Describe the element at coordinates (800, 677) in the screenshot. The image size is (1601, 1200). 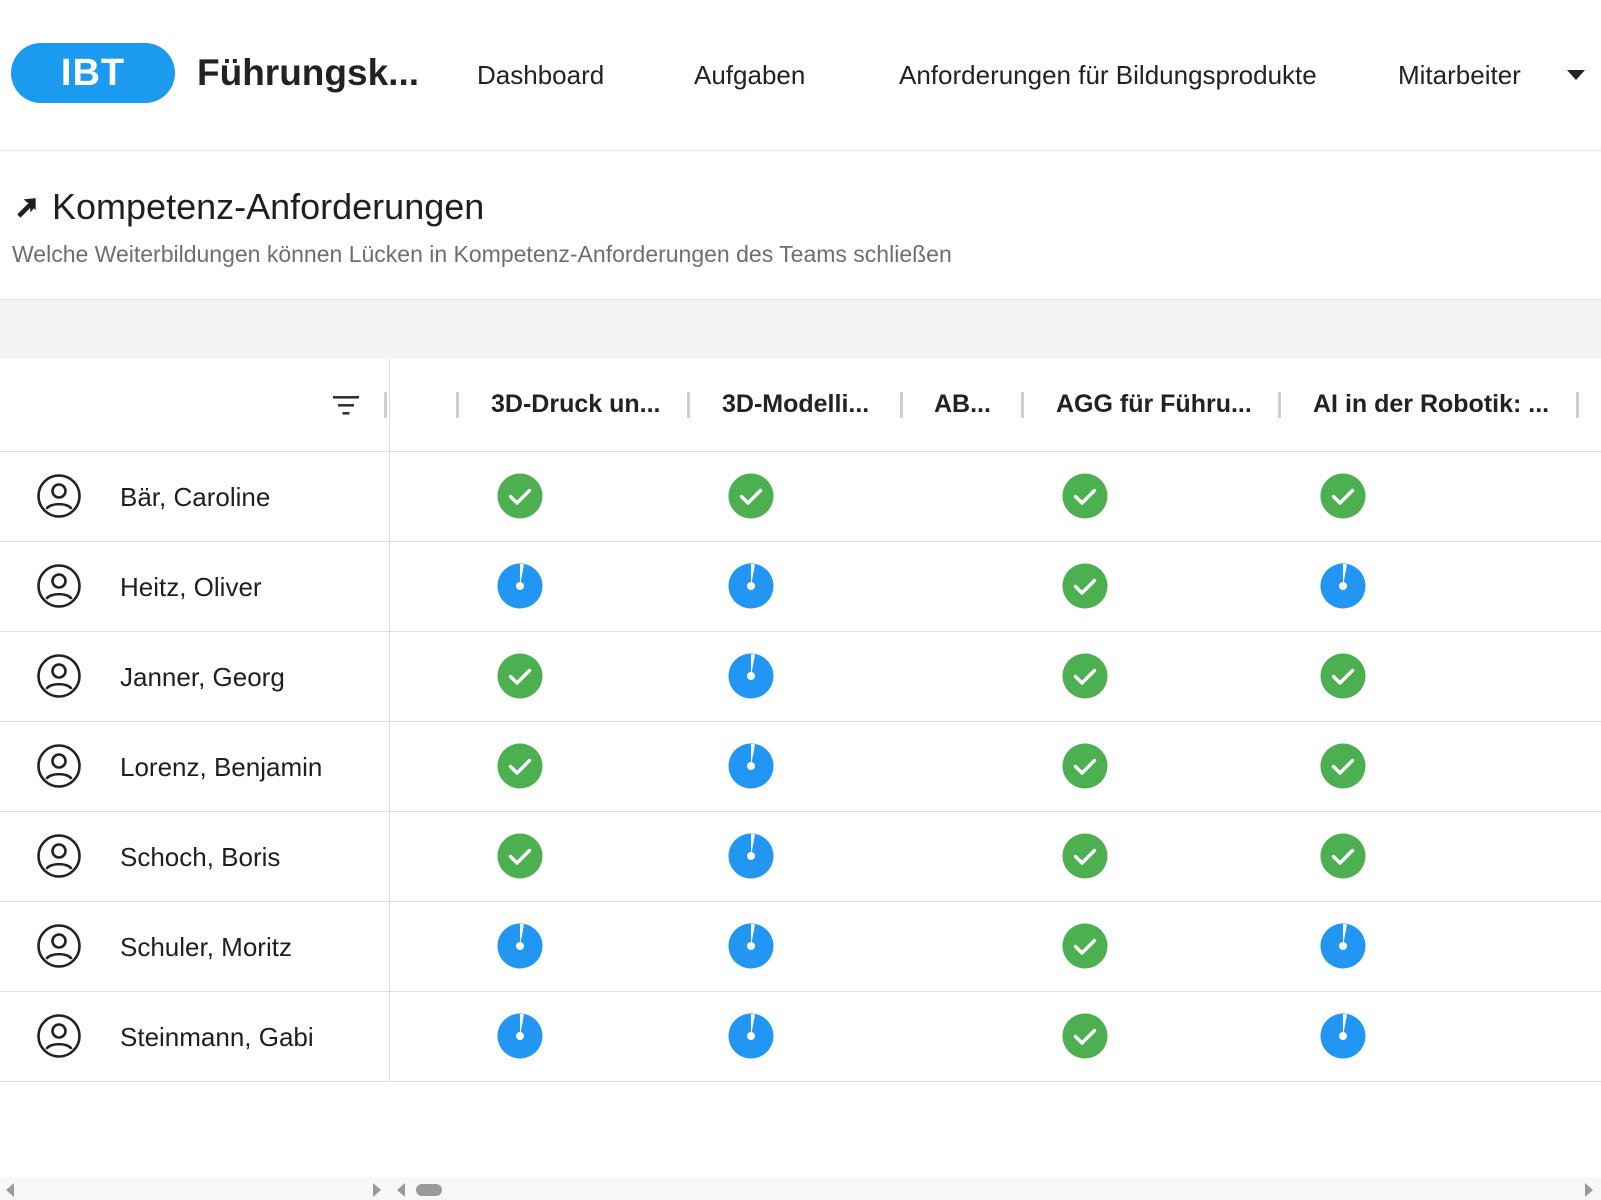
I see `table-row: Janner, Georg` at that location.